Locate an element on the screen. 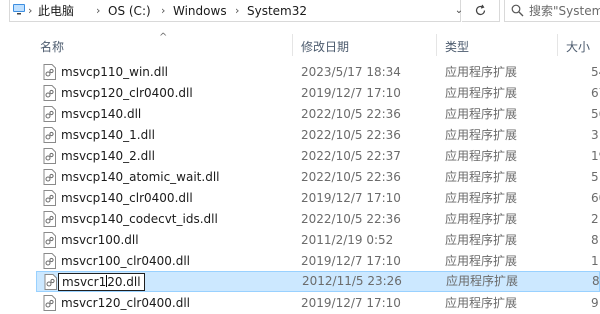 This screenshot has height=314, width=600. column-header-row: ^ 名称 修改日期 类型 大小 is located at coordinates (300, 46).